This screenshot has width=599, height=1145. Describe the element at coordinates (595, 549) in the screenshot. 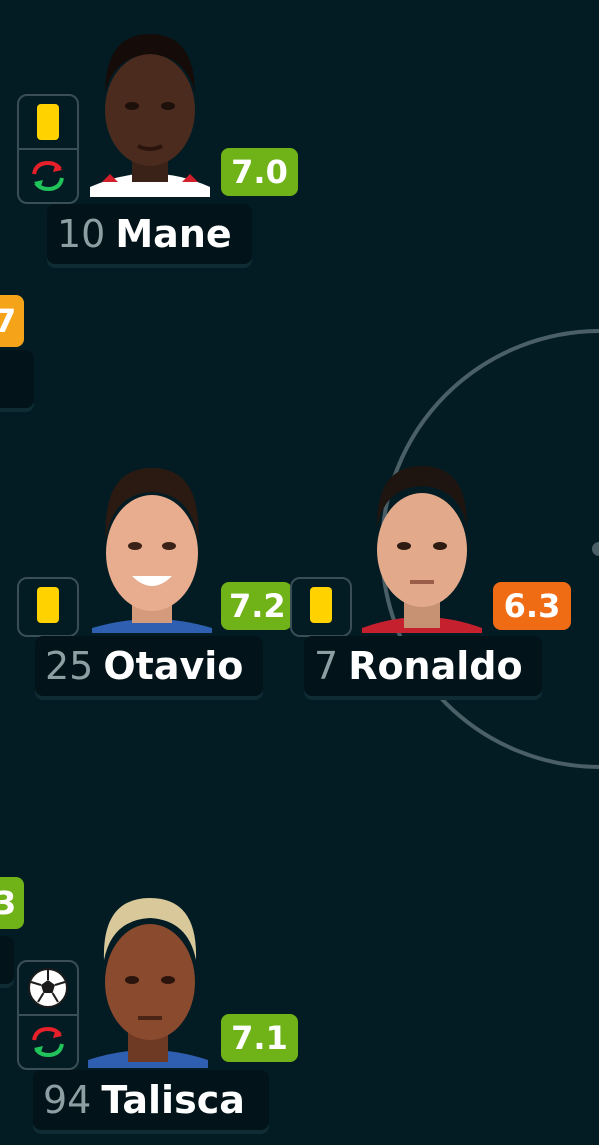

I see `center-spot` at that location.